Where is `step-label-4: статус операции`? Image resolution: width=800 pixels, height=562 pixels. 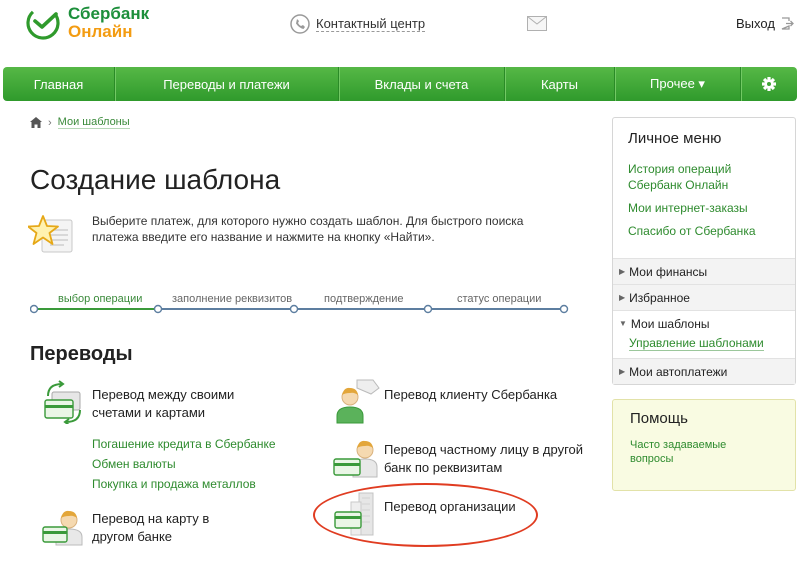
step-label-4: статус операции is located at coordinates (499, 299).